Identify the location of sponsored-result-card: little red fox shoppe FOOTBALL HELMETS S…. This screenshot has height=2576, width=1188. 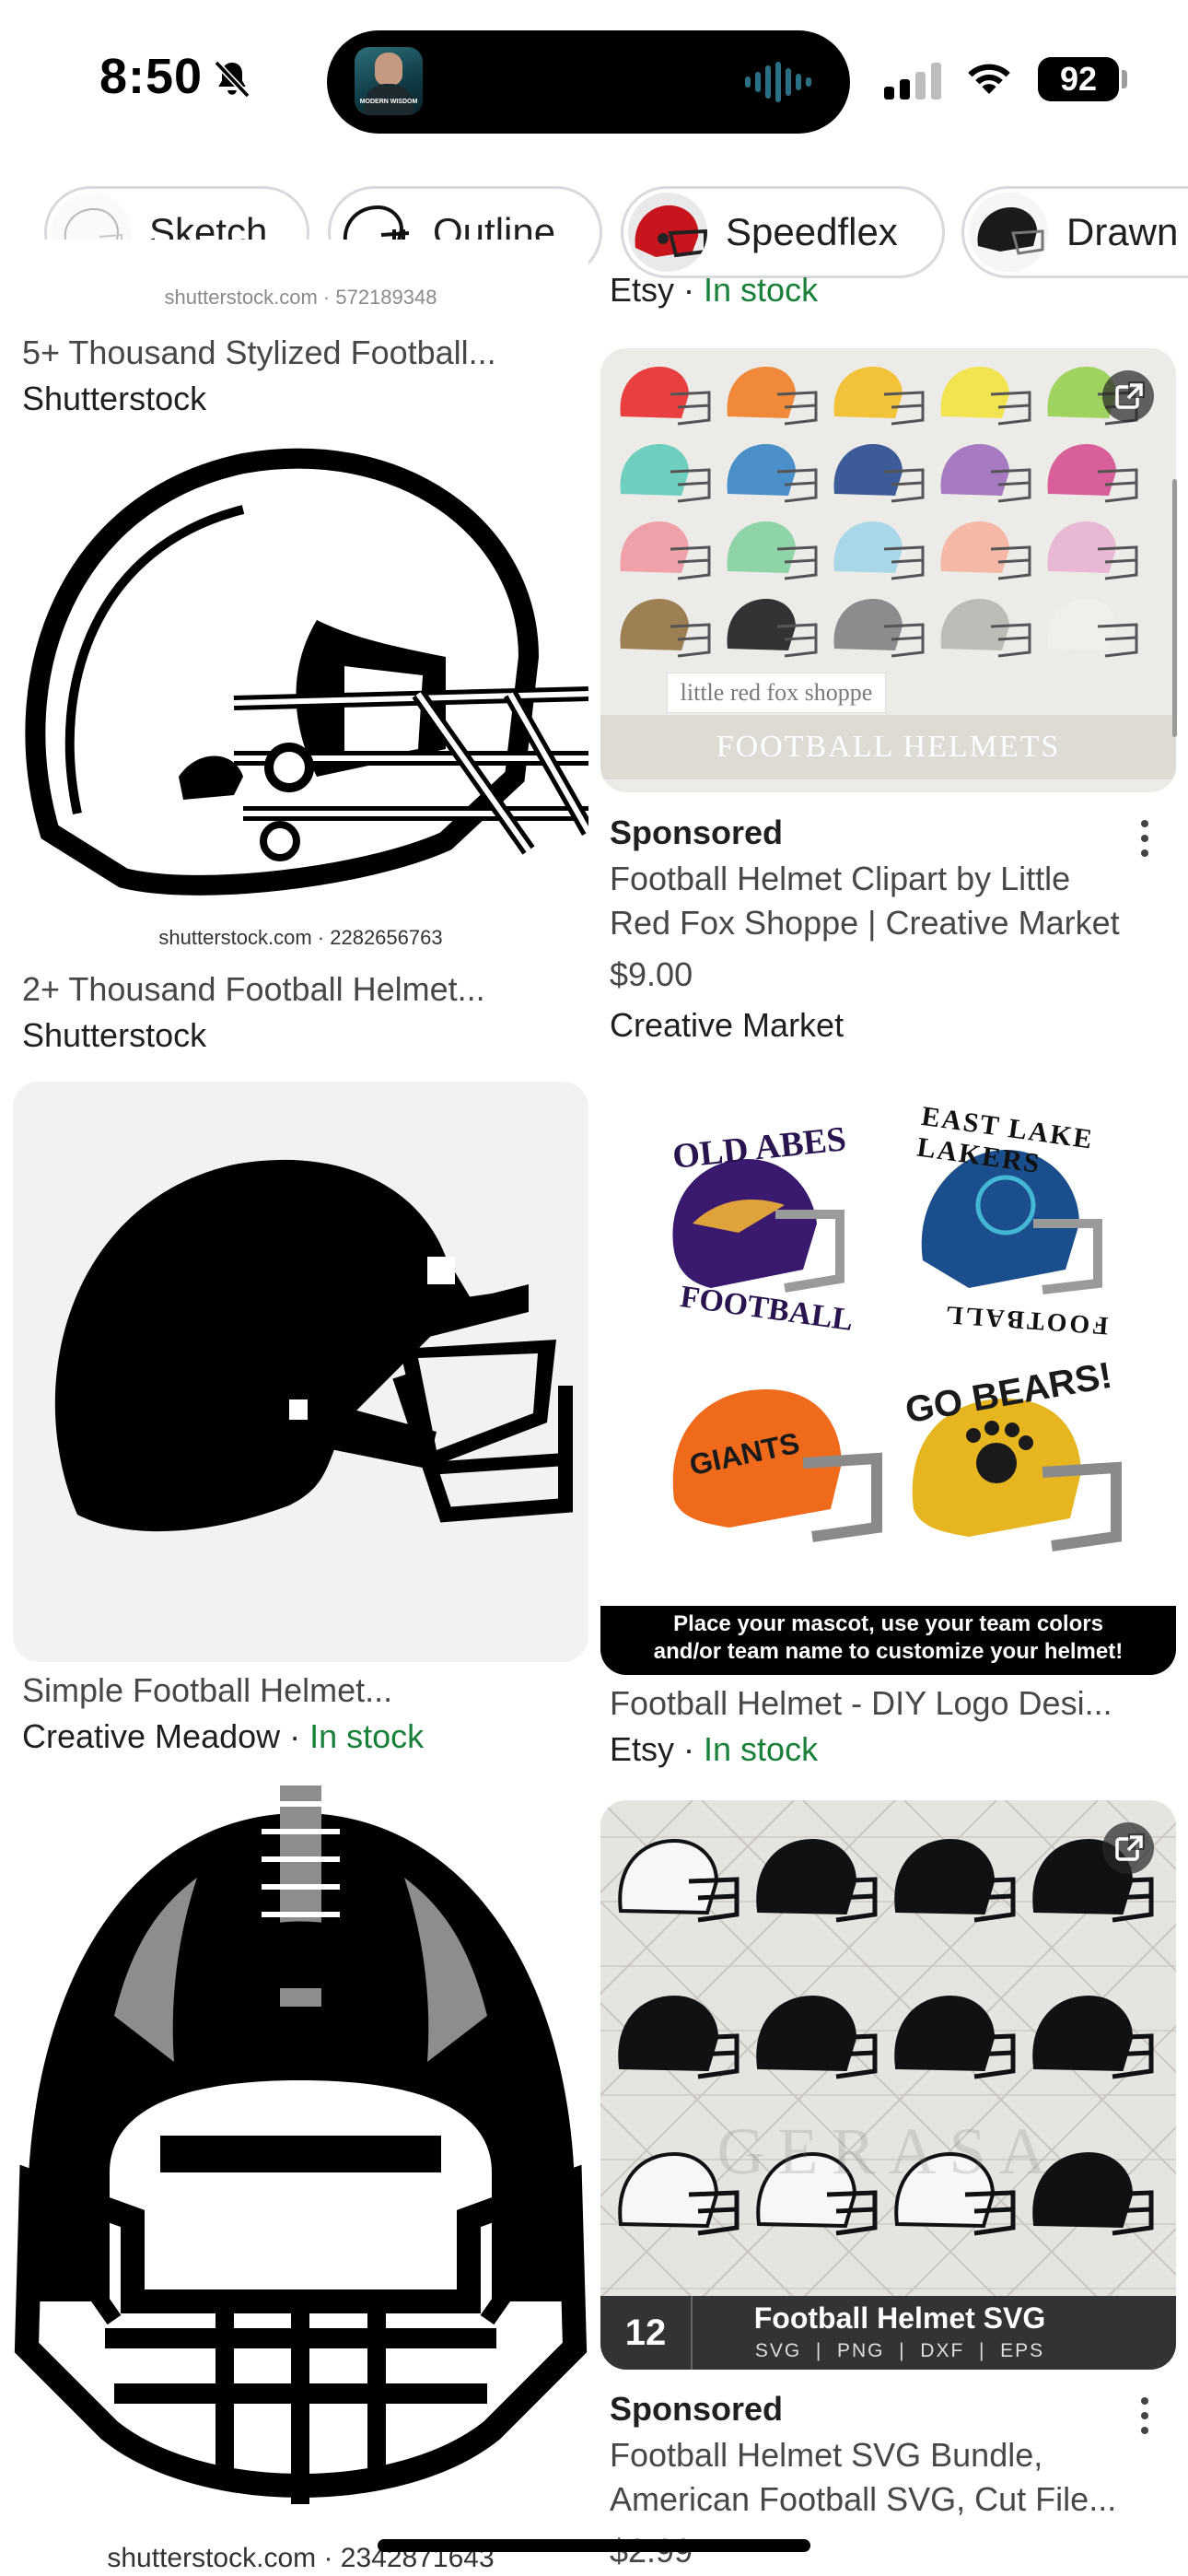
(888, 707).